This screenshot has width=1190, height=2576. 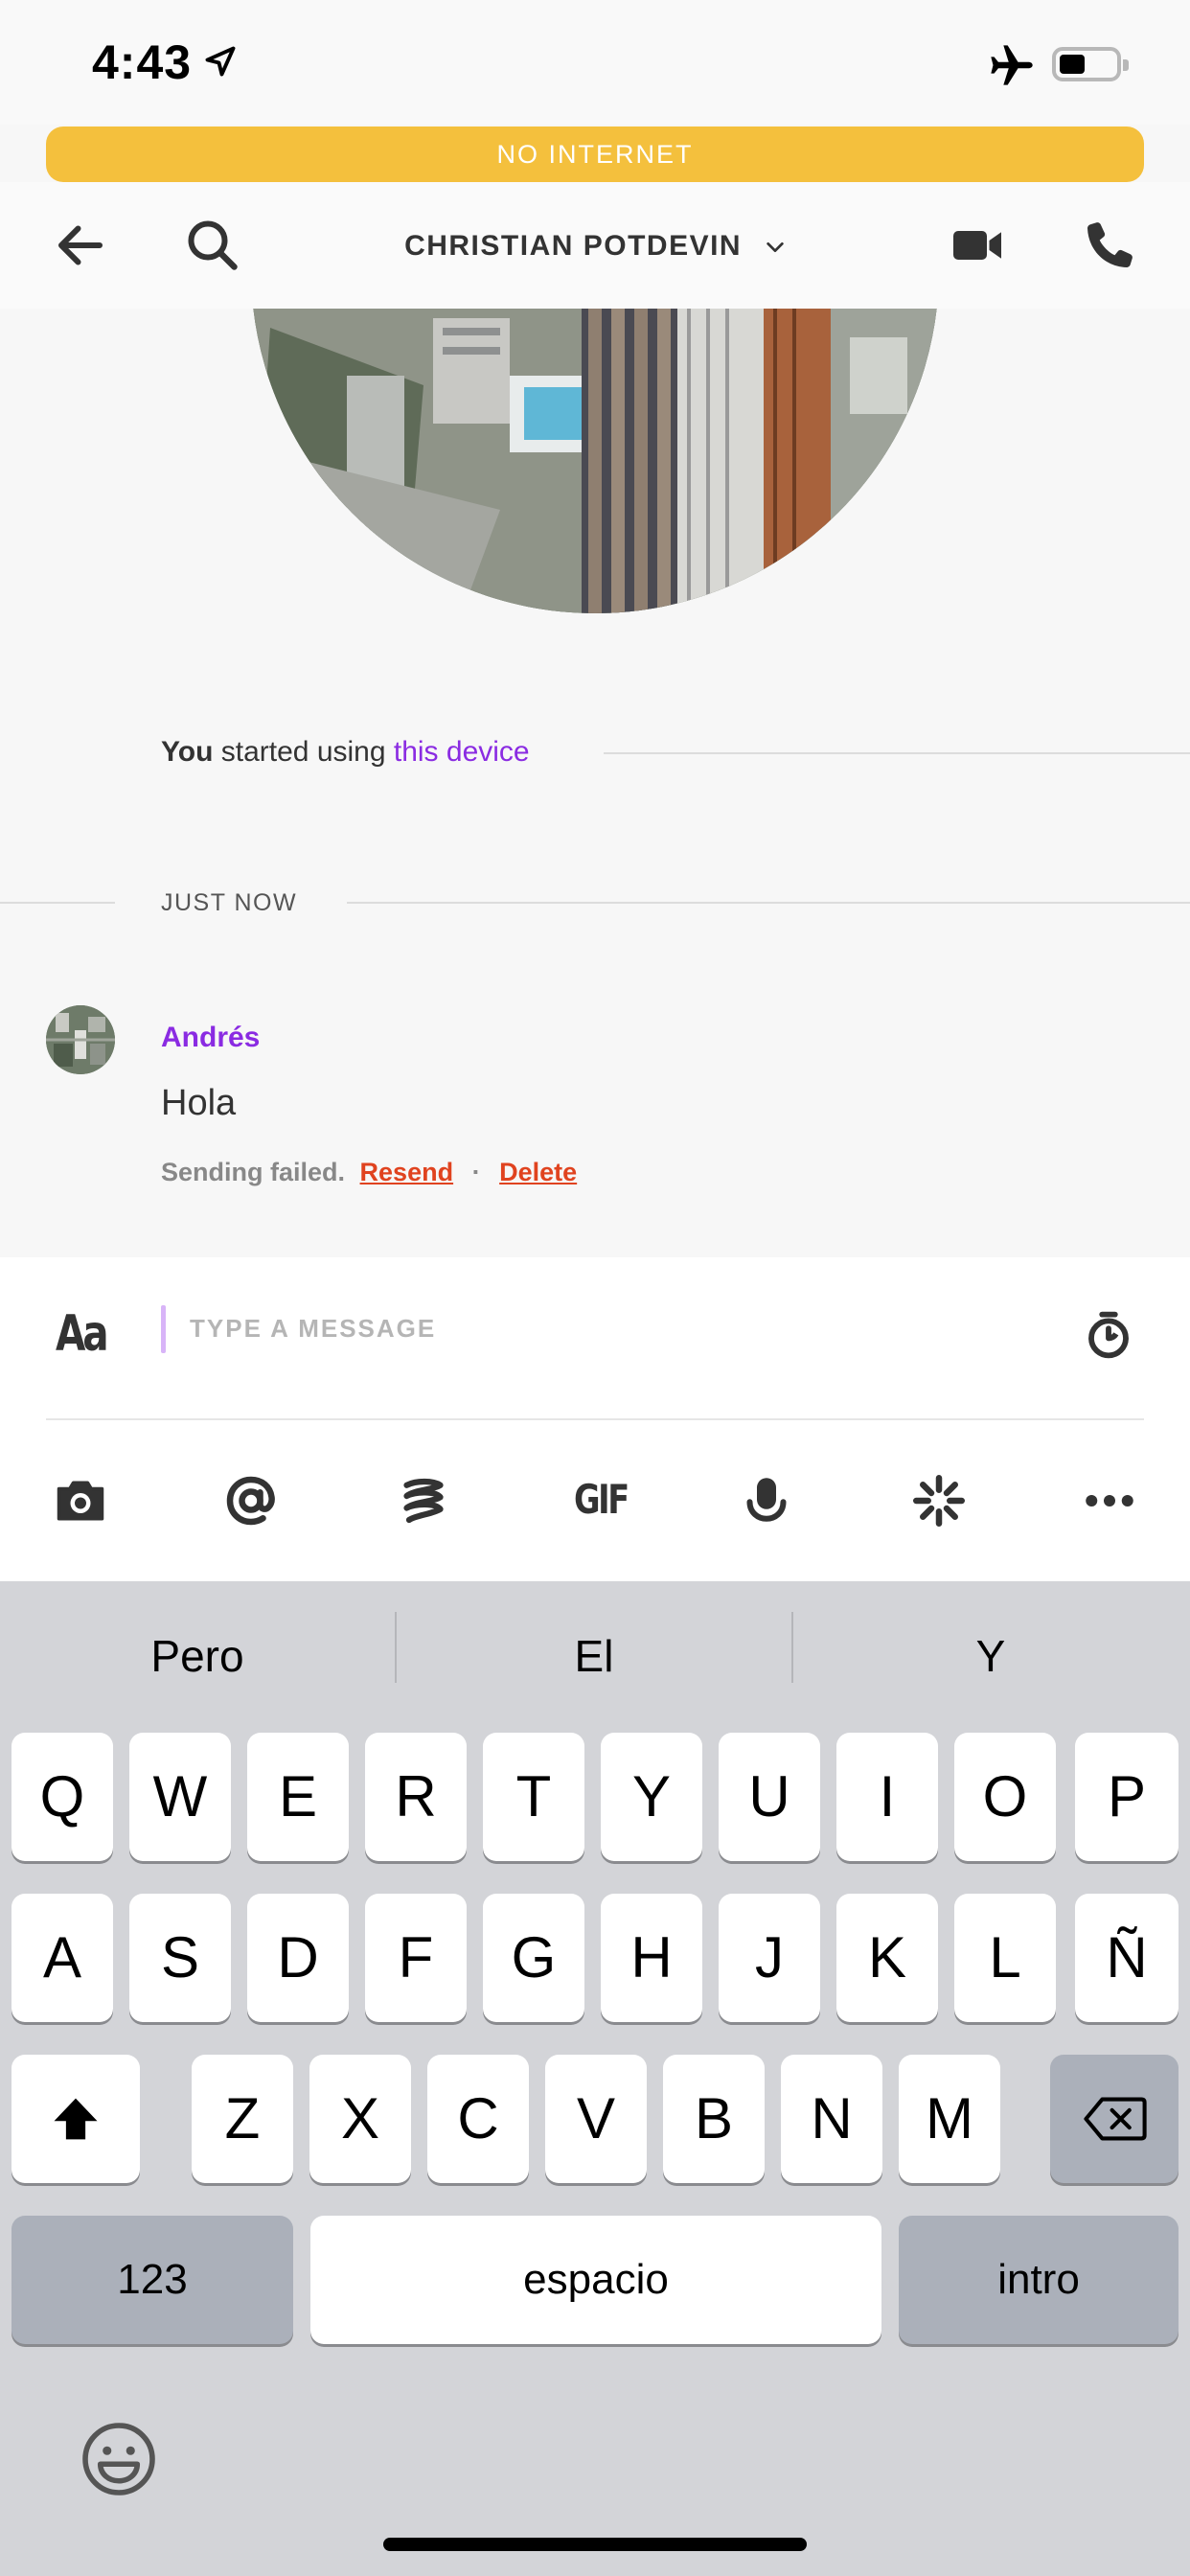 I want to click on key-w: W, so click(x=180, y=1797).